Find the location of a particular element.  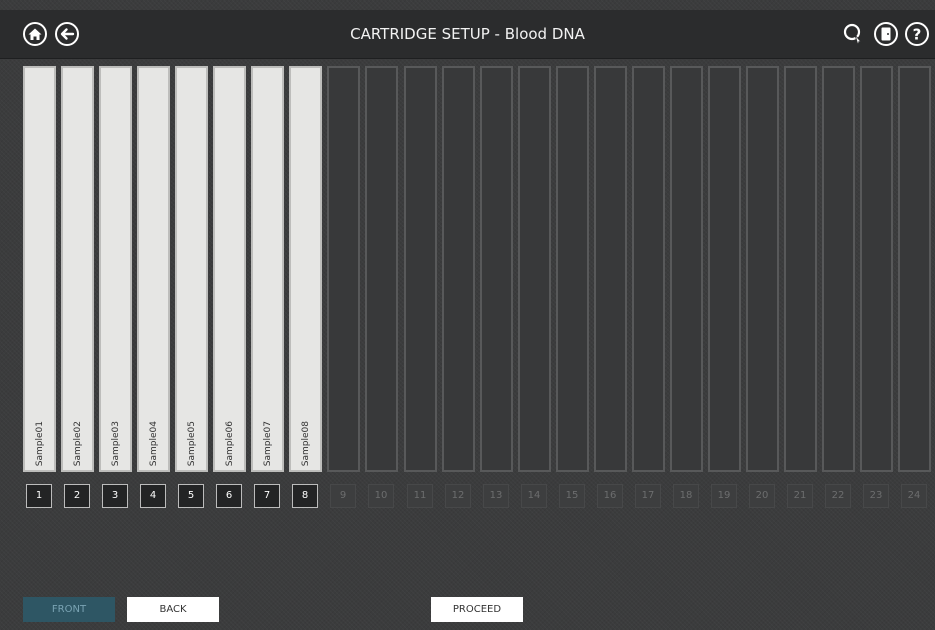

position-number: 14 is located at coordinates (534, 496).